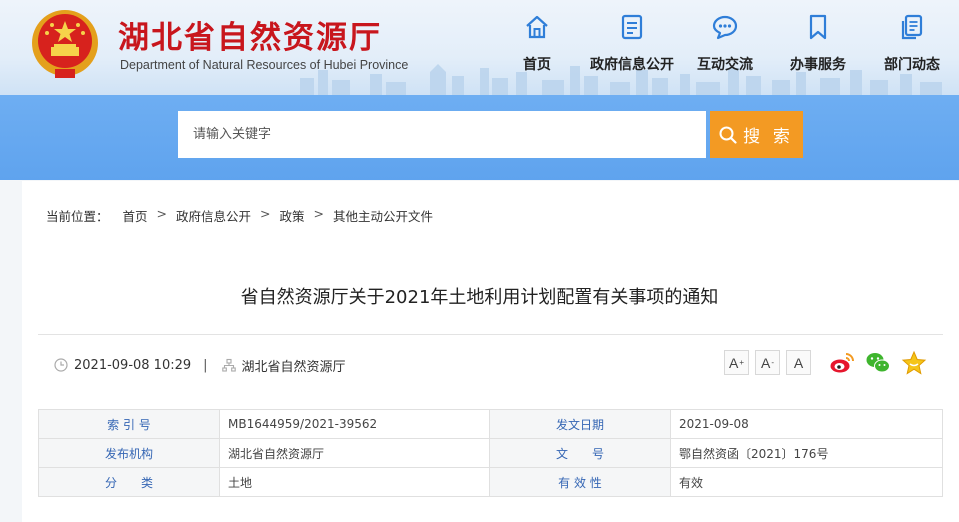 Image resolution: width=959 pixels, height=522 pixels. I want to click on search-button: 搜 索, so click(756, 134).